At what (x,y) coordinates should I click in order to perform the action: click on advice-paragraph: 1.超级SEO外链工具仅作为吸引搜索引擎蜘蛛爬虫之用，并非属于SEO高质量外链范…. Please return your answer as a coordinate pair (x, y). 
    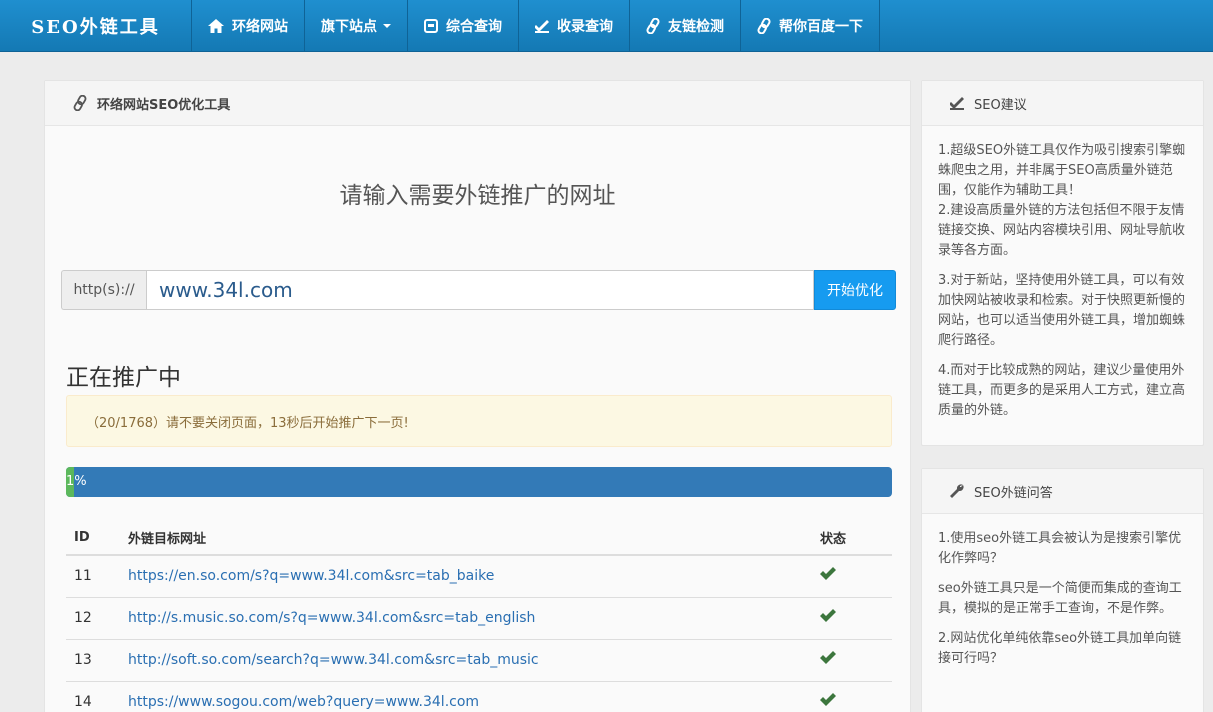
    Looking at the image, I should click on (1062, 200).